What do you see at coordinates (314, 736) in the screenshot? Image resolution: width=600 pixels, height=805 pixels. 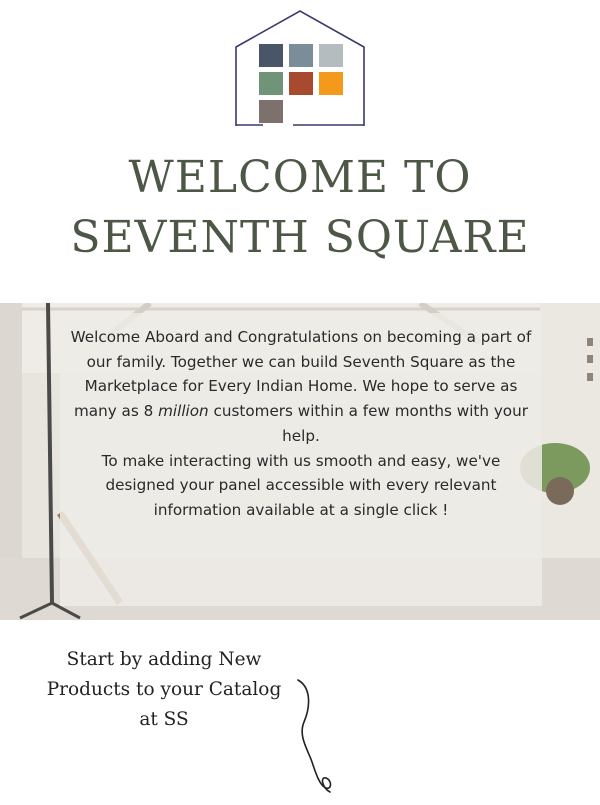 I see `curly-arrow-down-icon` at bounding box center [314, 736].